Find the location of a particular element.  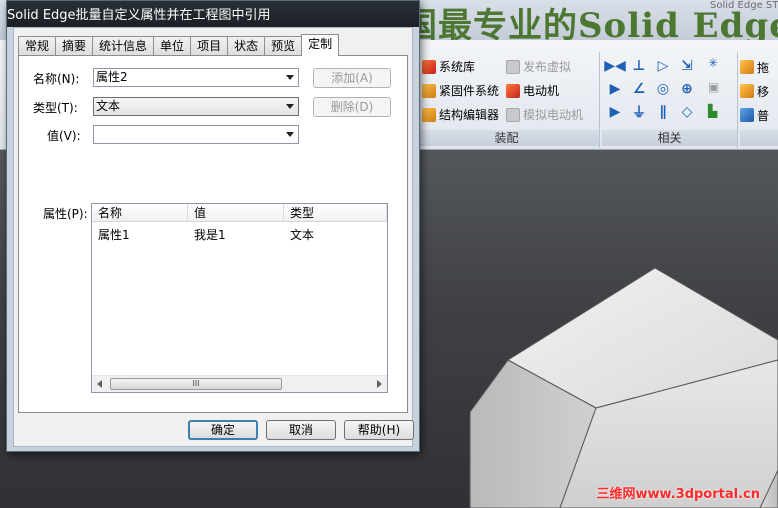

structure-editor-icon is located at coordinates (429, 114).